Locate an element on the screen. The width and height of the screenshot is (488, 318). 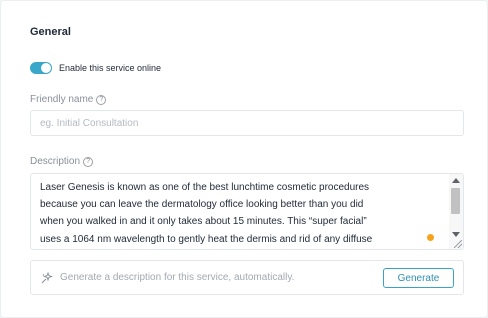
section-title: General is located at coordinates (50, 32).